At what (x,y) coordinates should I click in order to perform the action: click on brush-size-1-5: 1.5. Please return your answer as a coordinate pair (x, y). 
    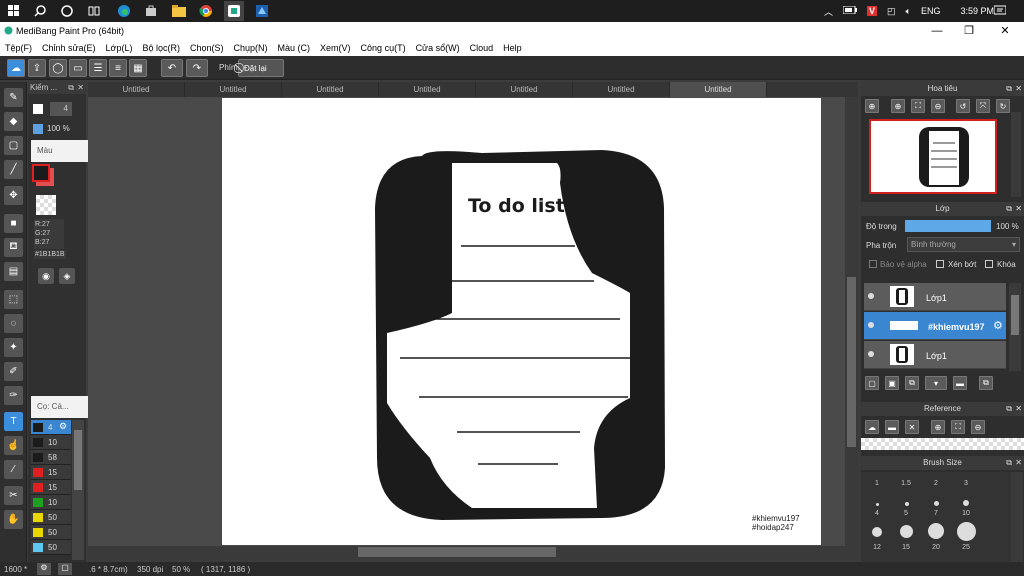
    Looking at the image, I should click on (906, 483).